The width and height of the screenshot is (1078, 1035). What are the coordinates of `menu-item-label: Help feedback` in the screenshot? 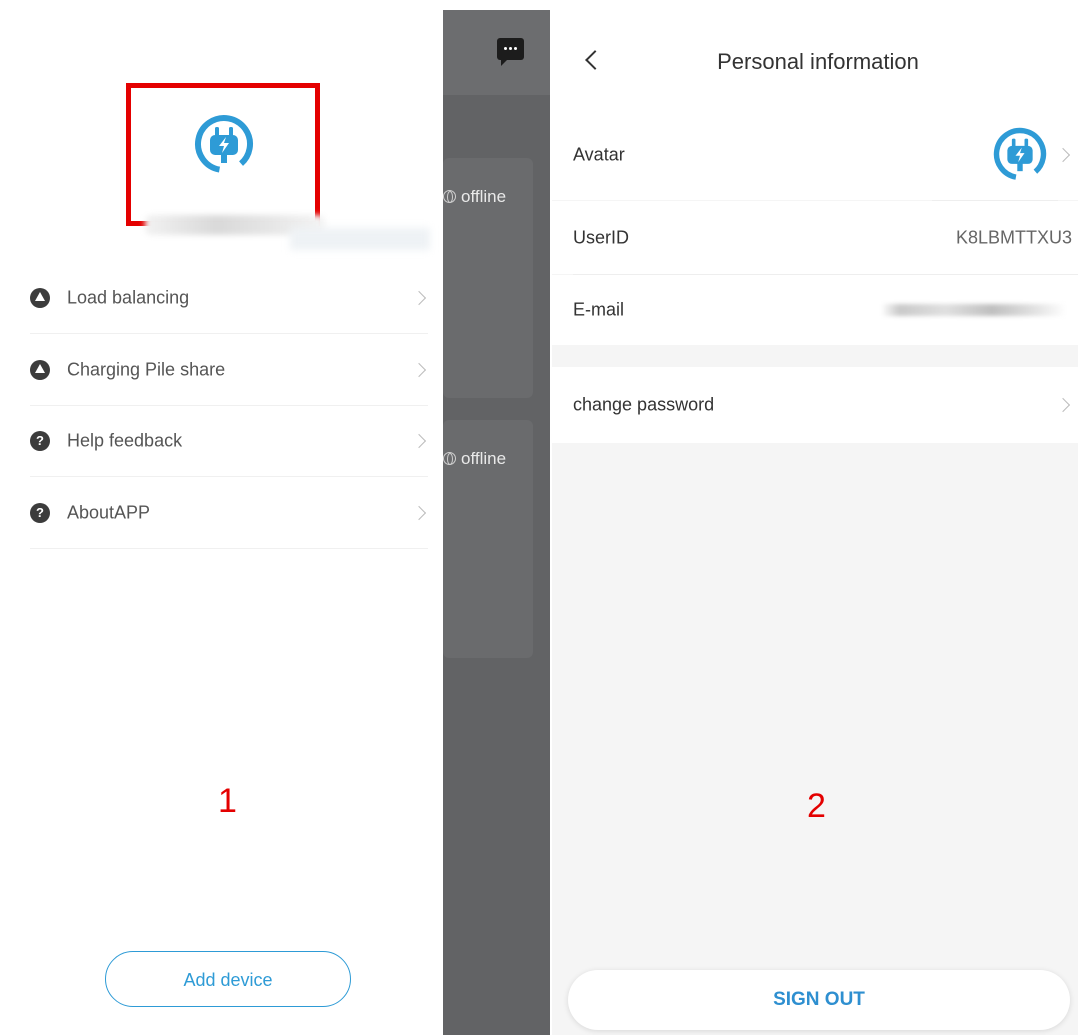 It's located at (125, 440).